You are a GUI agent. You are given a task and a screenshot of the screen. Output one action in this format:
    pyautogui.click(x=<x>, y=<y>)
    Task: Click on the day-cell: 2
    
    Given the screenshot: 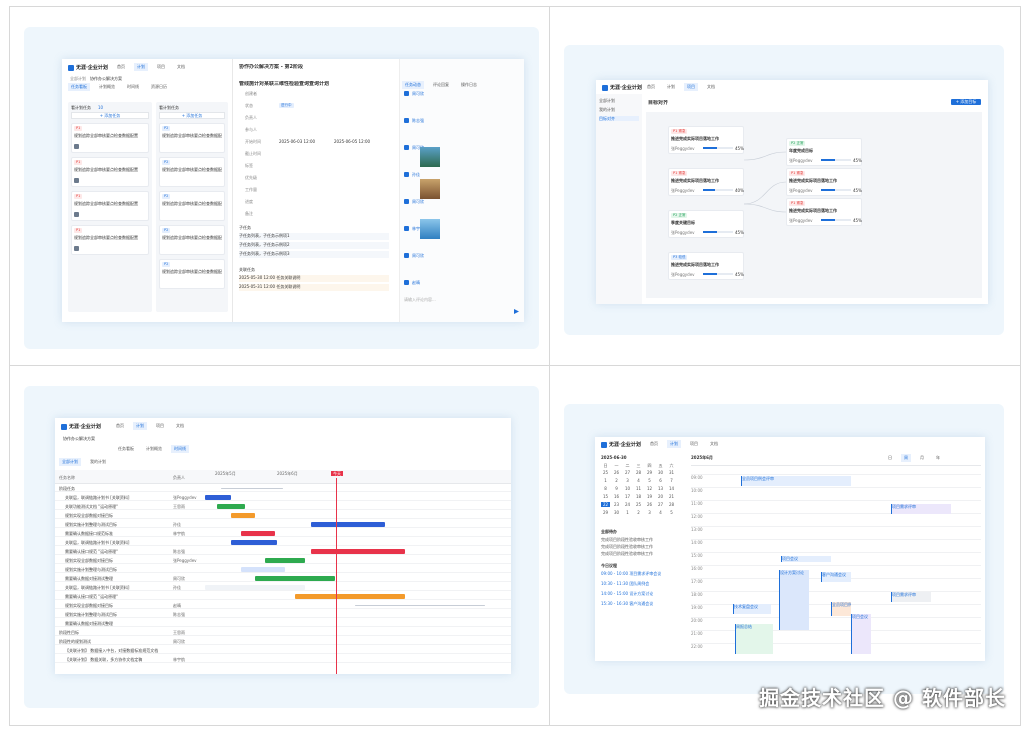 What is the action you would take?
    pyautogui.click(x=616, y=480)
    